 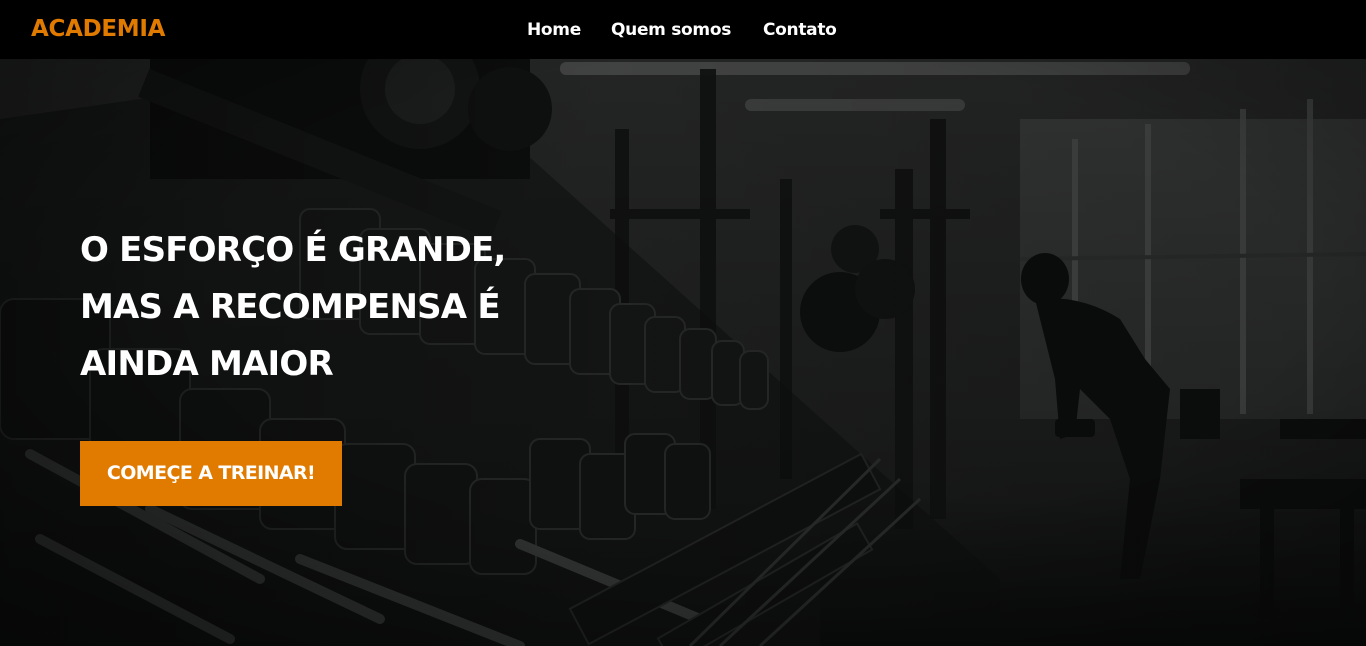 I want to click on main-nav: Home Quem somos Contato, so click(x=683, y=30).